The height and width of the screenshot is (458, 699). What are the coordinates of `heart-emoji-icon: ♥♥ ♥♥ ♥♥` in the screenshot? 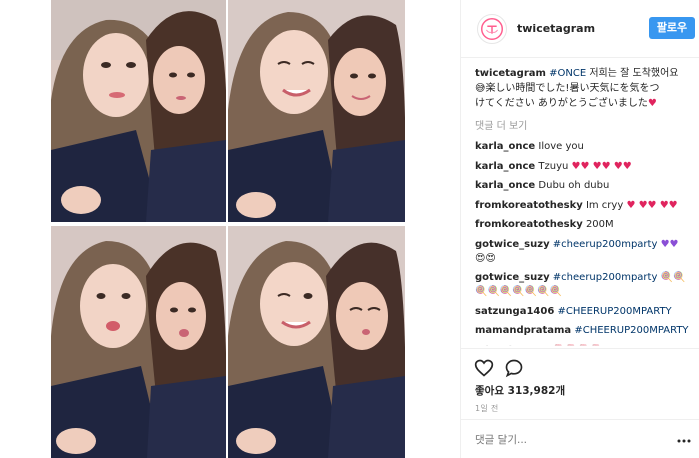 It's located at (601, 166).